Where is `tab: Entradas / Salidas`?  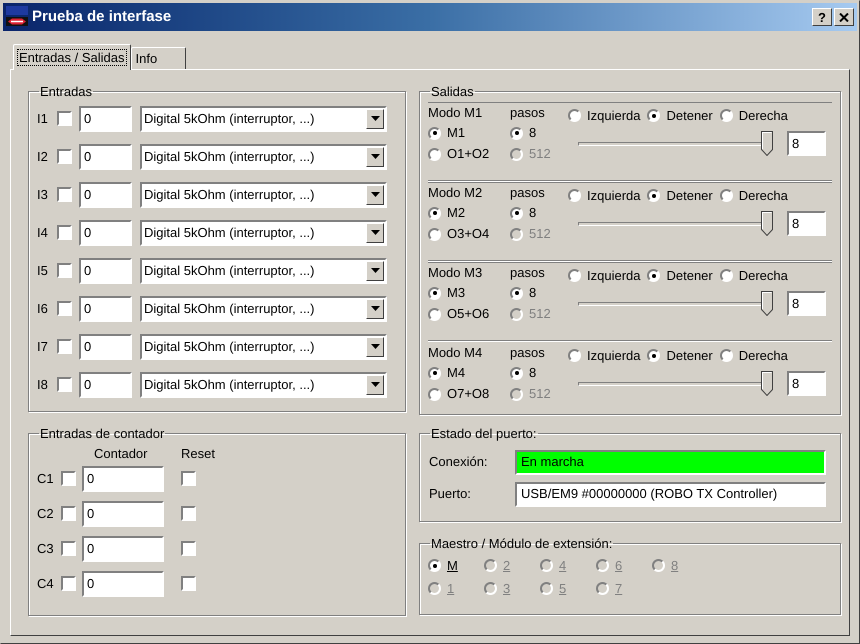 tab: Entradas / Salidas is located at coordinates (72, 57).